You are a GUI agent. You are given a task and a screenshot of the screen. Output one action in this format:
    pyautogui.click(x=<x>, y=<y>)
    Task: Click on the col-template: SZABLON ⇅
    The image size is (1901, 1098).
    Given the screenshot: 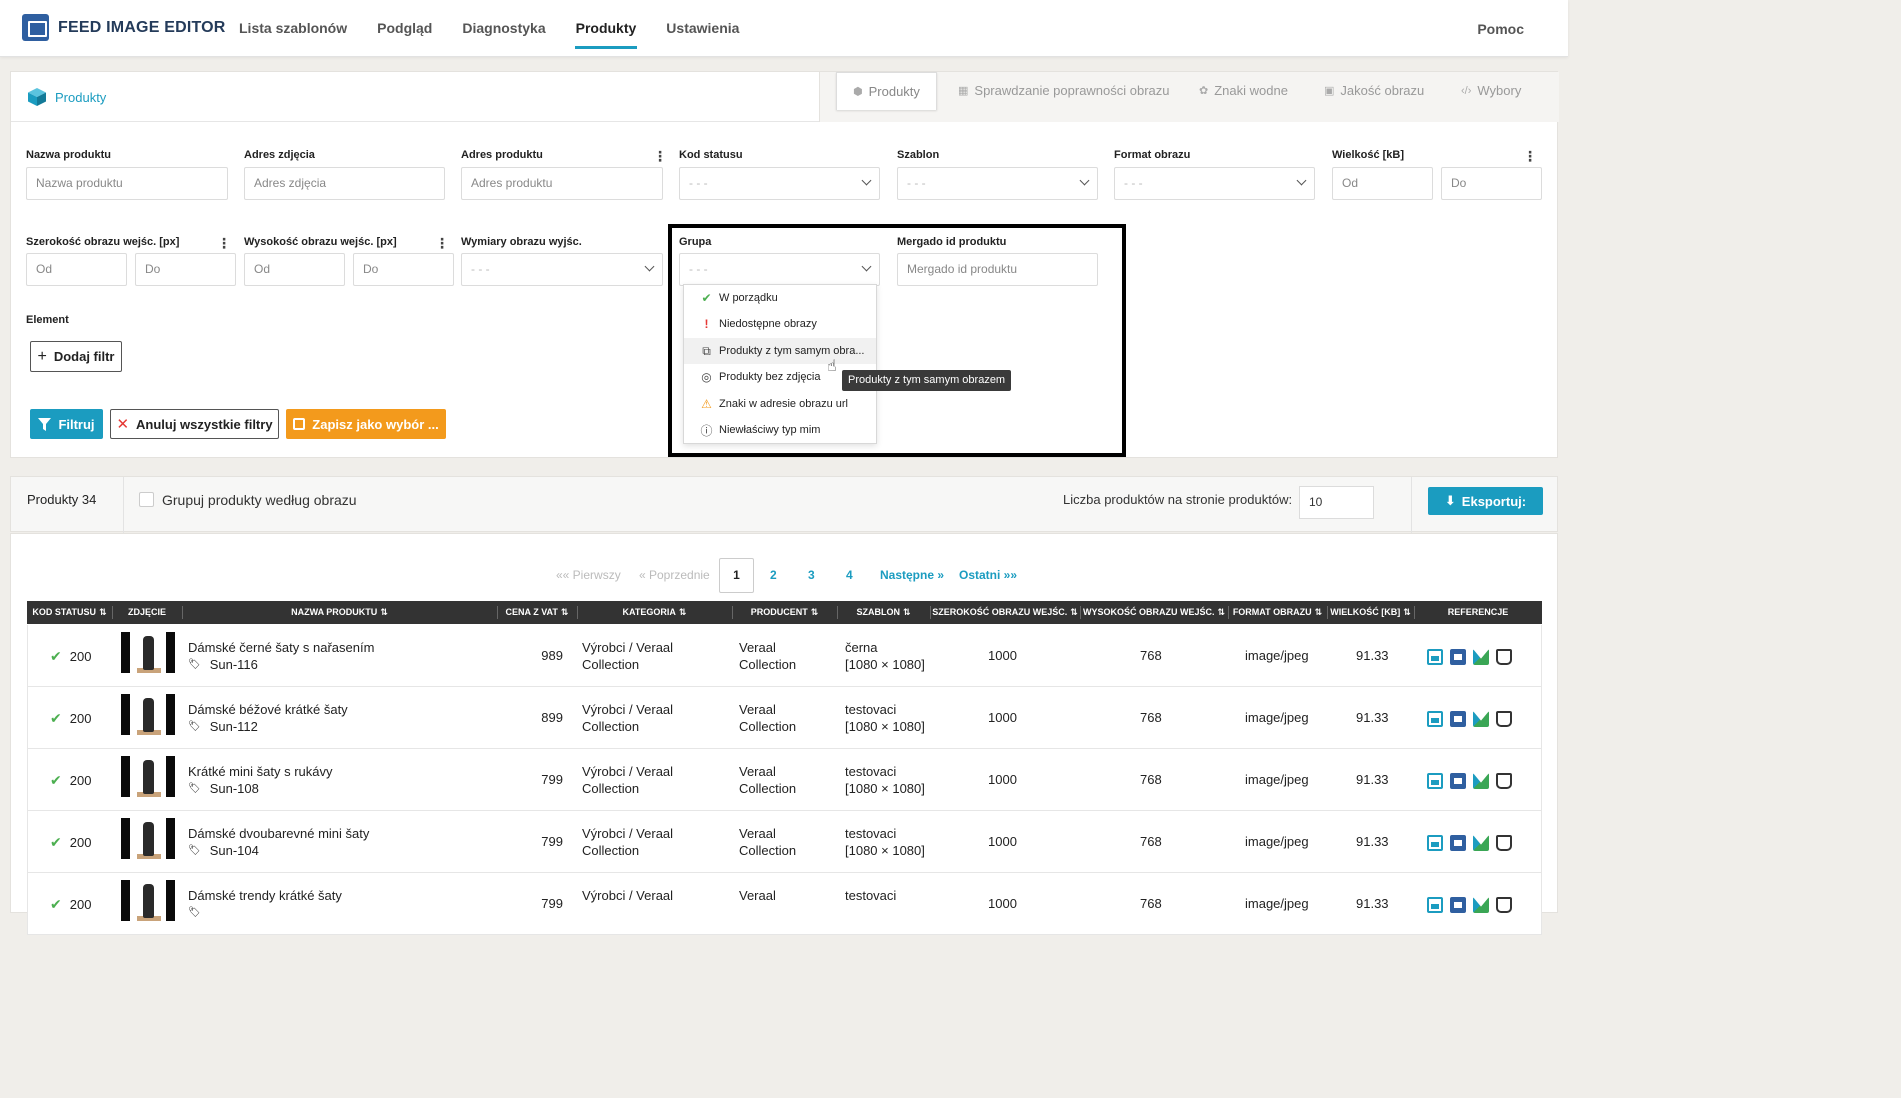 What is the action you would take?
    pyautogui.click(x=883, y=612)
    